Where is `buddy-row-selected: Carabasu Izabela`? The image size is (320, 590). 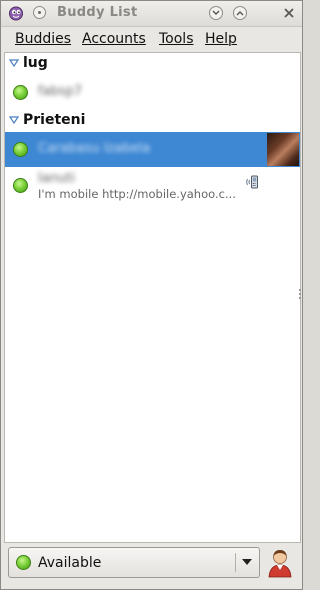 buddy-row-selected: Carabasu Izabela is located at coordinates (152, 149).